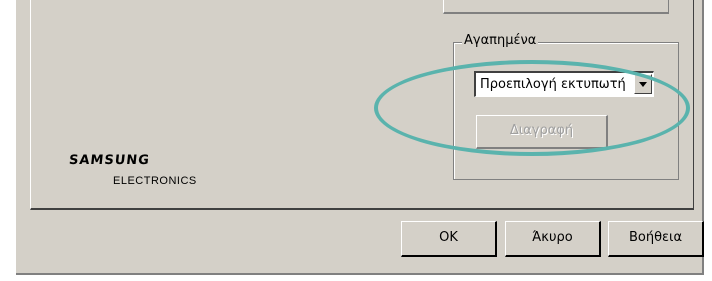 This screenshot has width=712, height=281. I want to click on samsung-logo: SAMSUNG ELECTRONICS, so click(148, 170).